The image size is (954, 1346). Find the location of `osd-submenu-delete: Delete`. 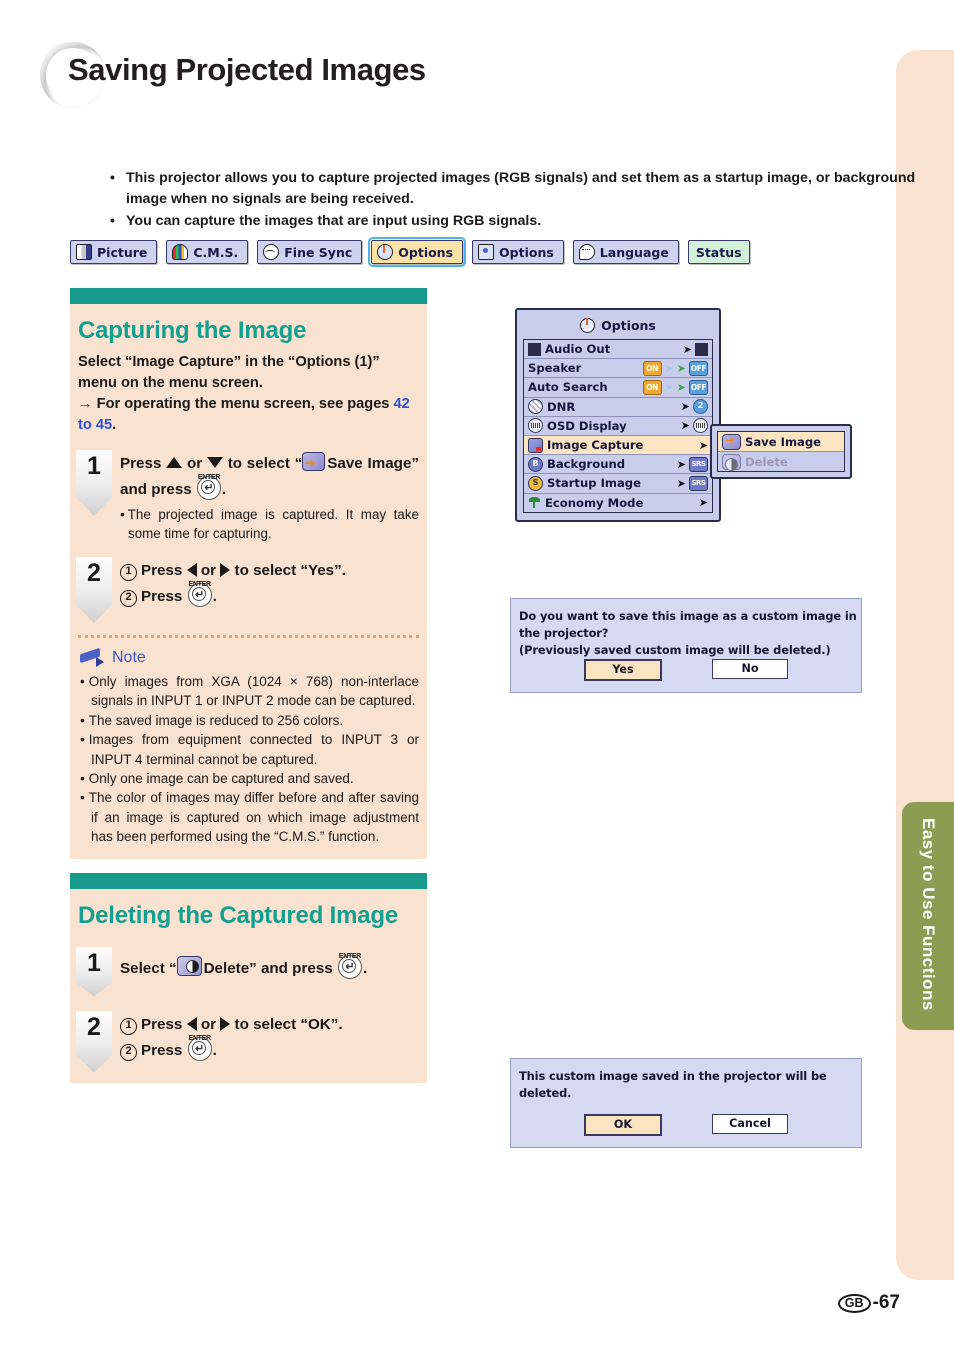

osd-submenu-delete: Delete is located at coordinates (781, 461).